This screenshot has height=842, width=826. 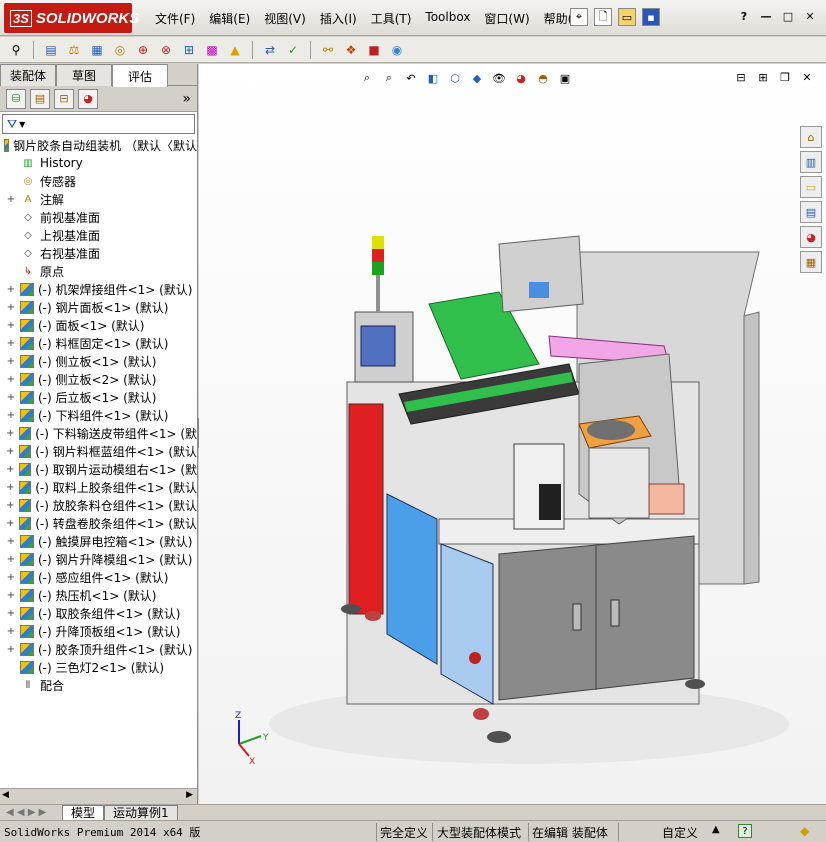 I want to click on tree-item: ◇ 前视基准面, so click(x=98, y=217).